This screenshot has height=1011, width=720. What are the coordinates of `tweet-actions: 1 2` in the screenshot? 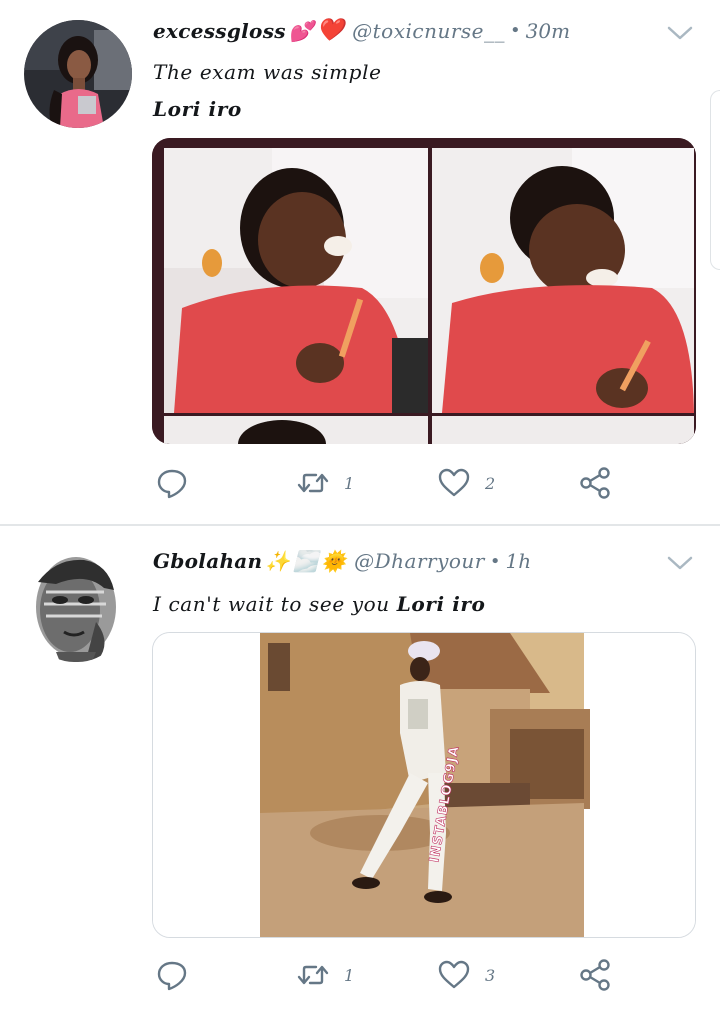 It's located at (360, 486).